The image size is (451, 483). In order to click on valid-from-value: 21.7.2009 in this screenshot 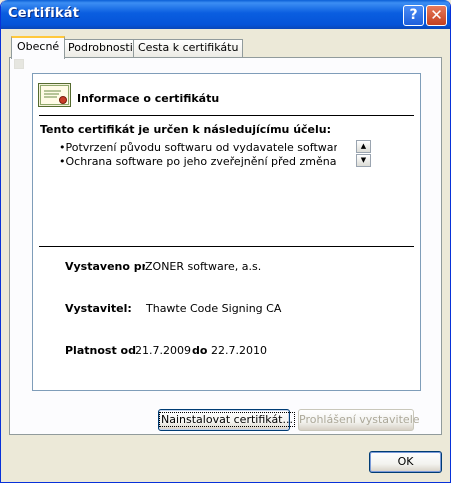, I will do `click(163, 350)`.